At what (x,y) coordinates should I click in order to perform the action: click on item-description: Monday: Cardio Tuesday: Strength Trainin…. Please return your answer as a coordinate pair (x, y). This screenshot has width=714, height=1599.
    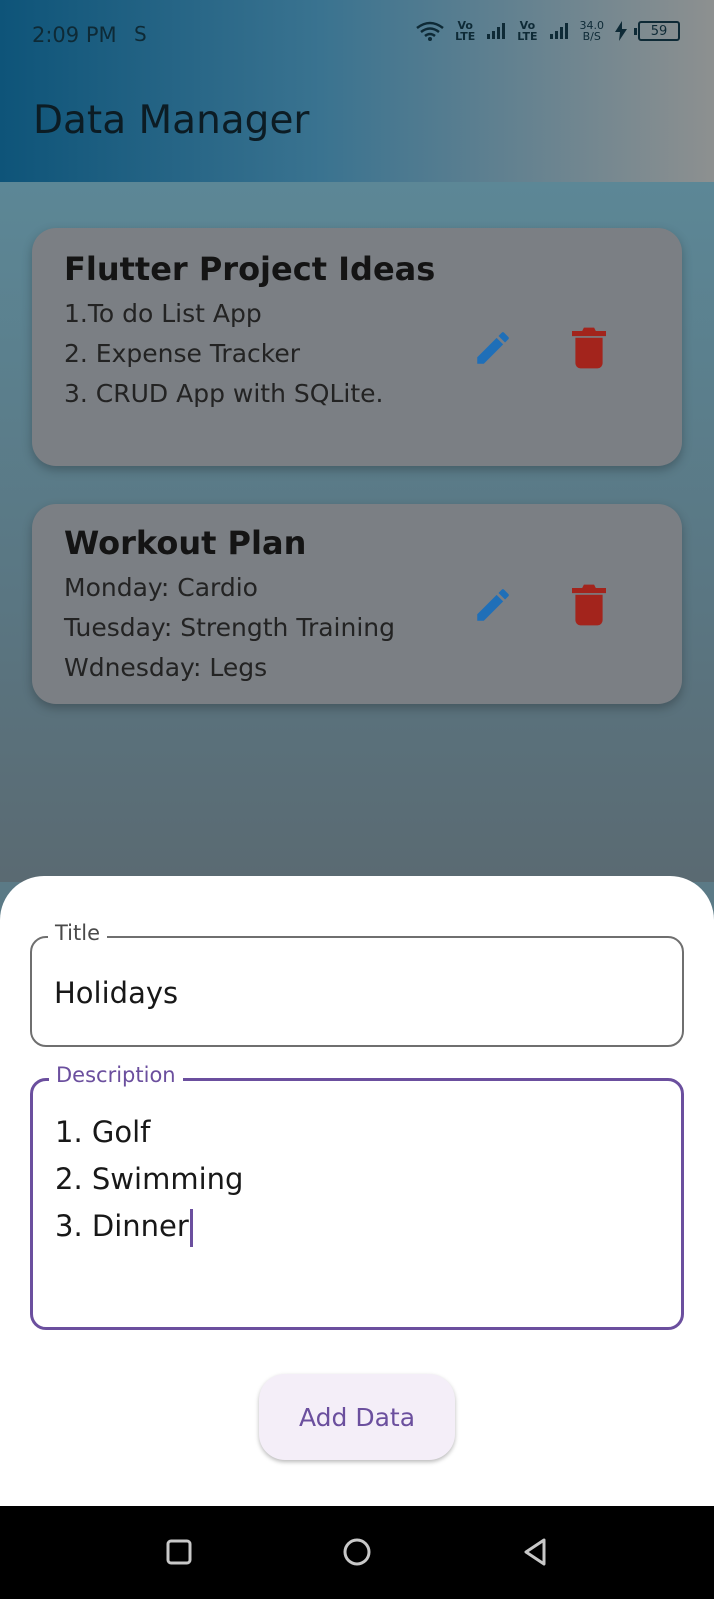
    Looking at the image, I should click on (229, 627).